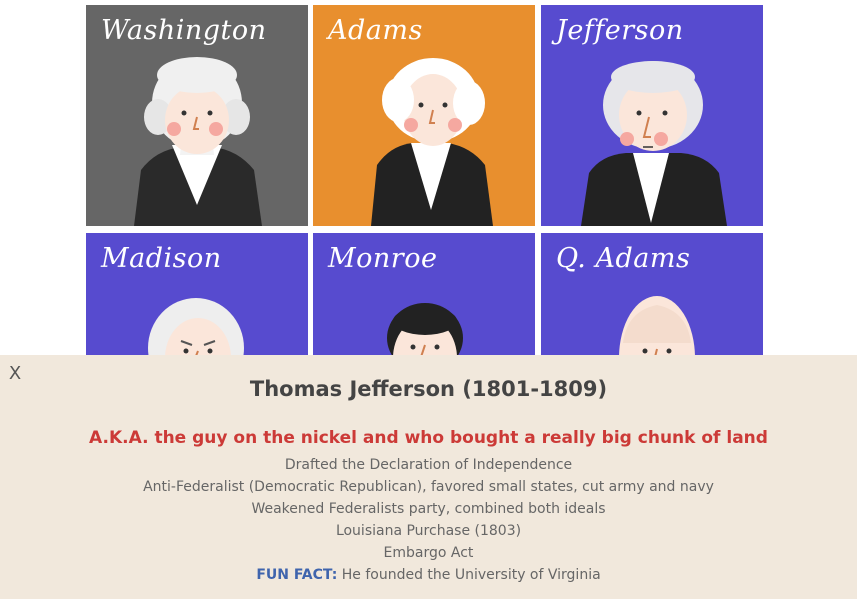 The image size is (857, 599). What do you see at coordinates (424, 294) in the screenshot?
I see `card-monroe: Monroe` at bounding box center [424, 294].